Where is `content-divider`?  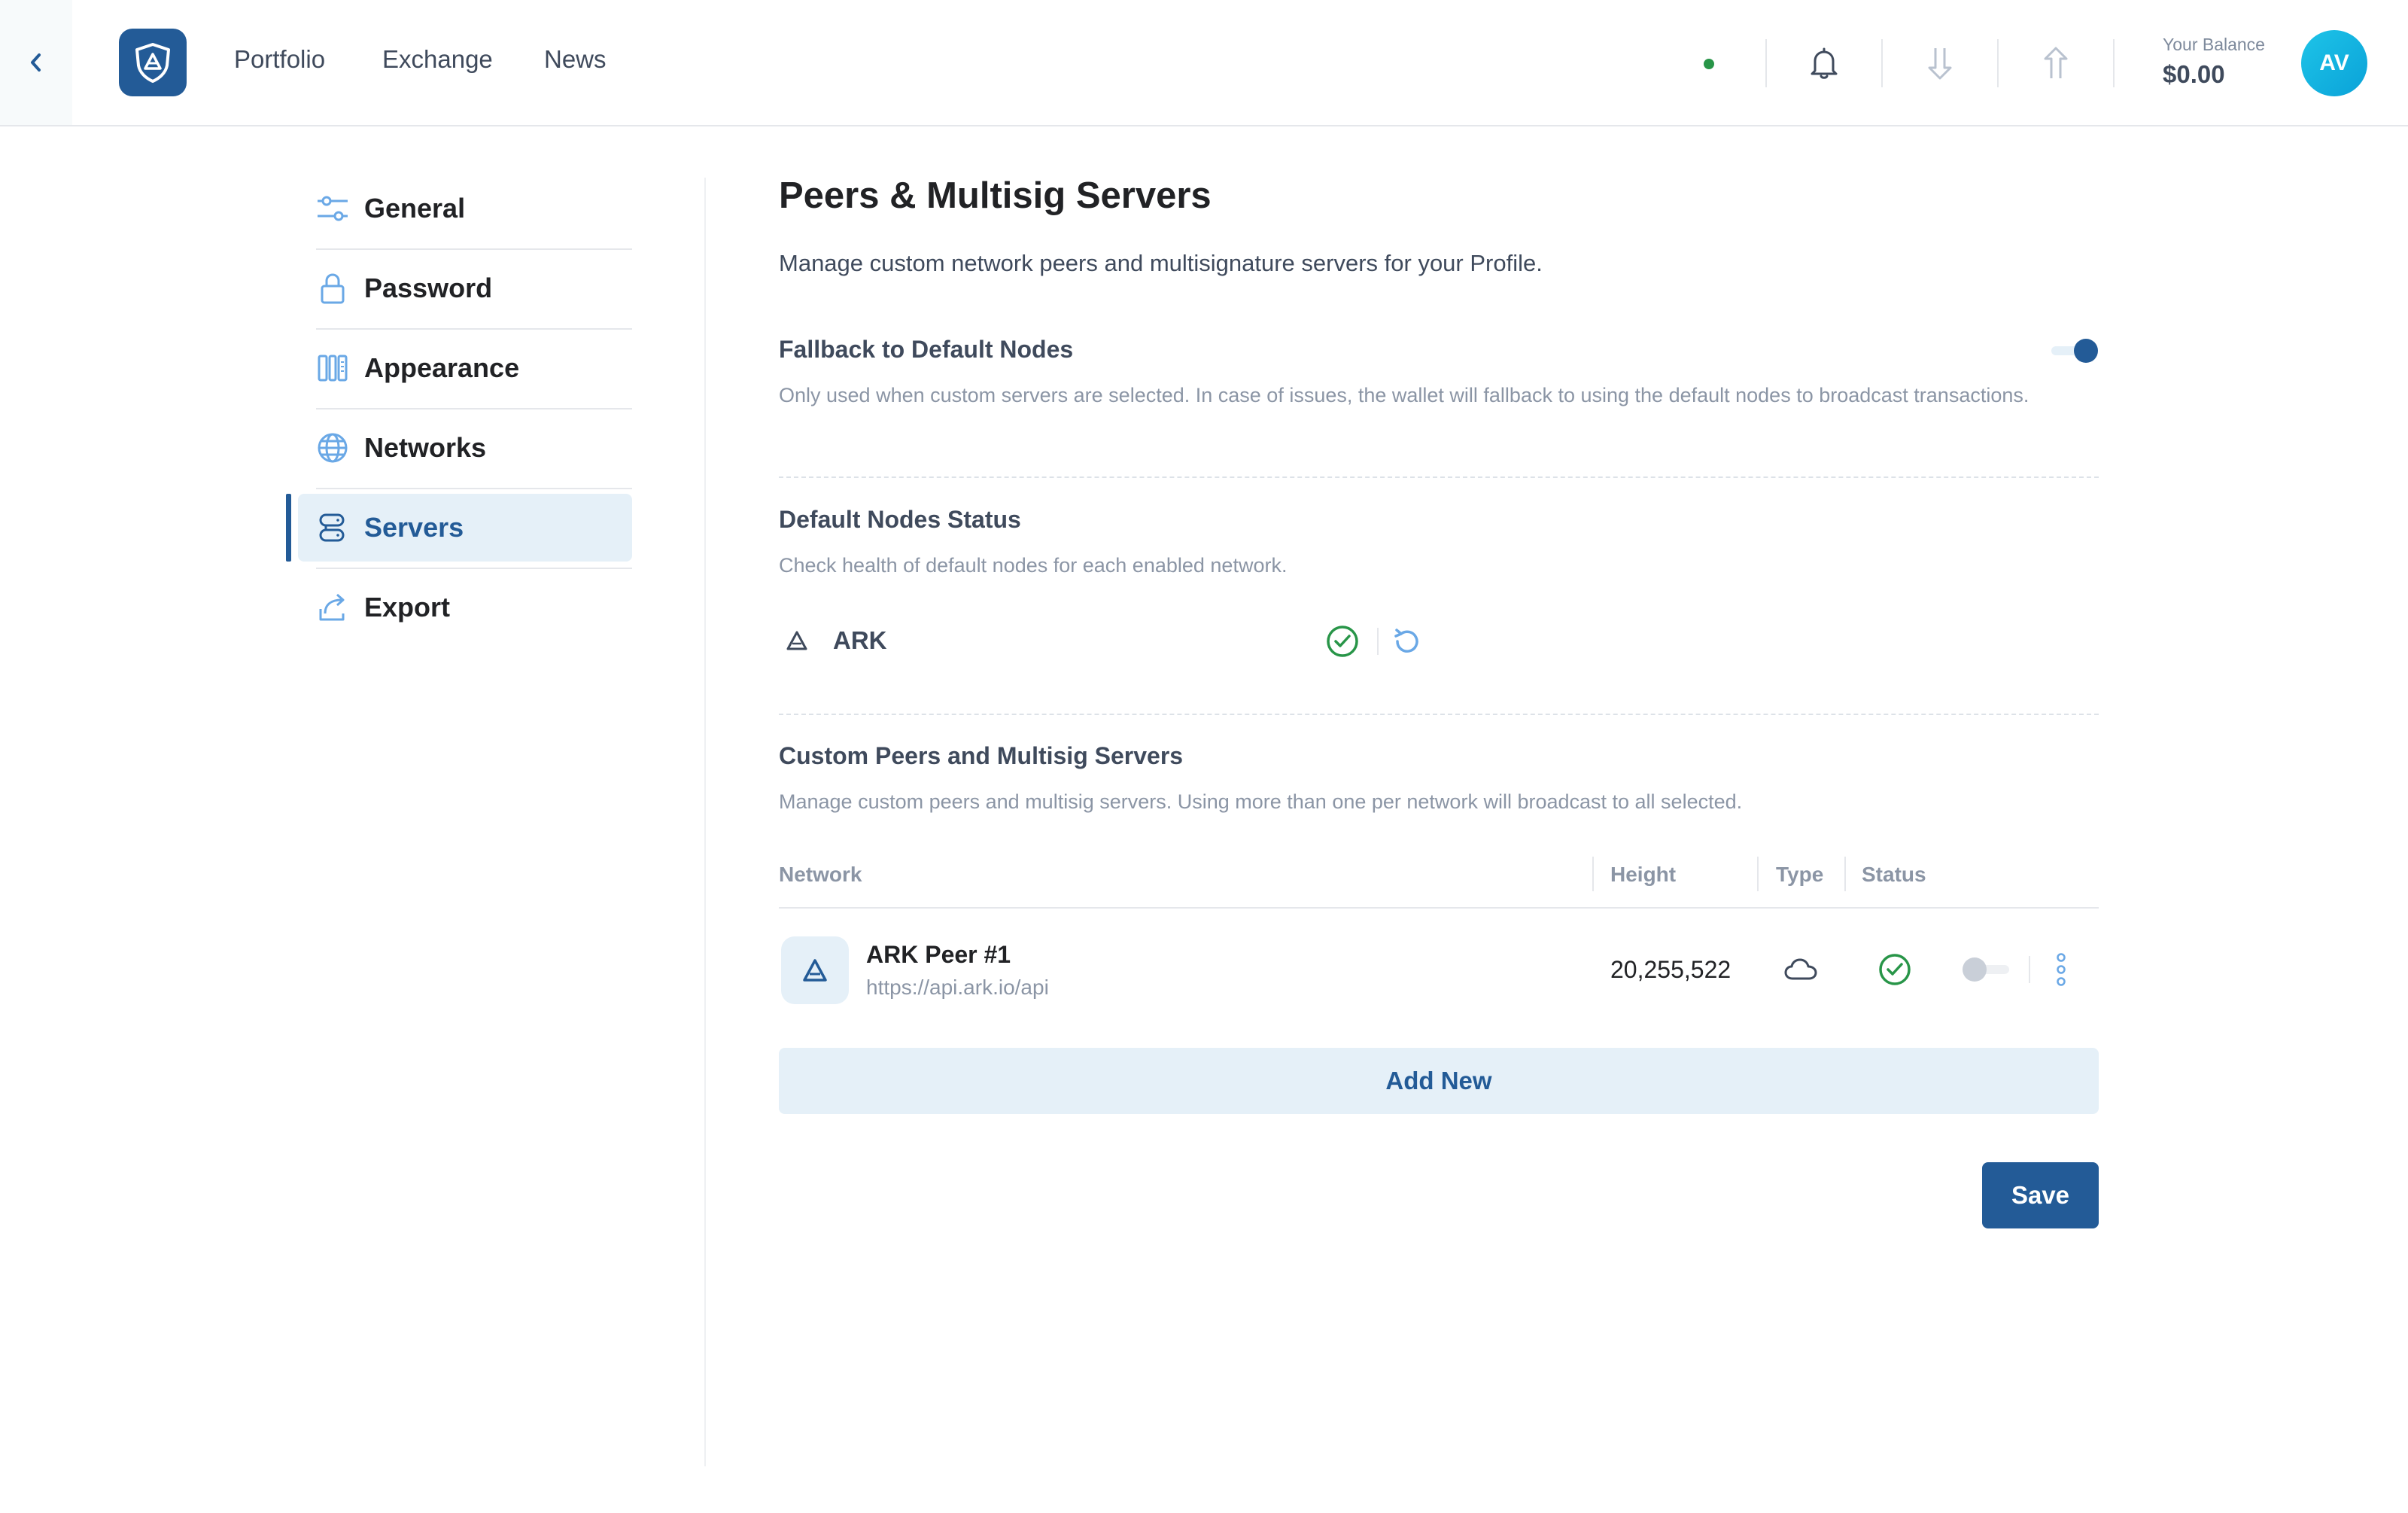 content-divider is located at coordinates (705, 822).